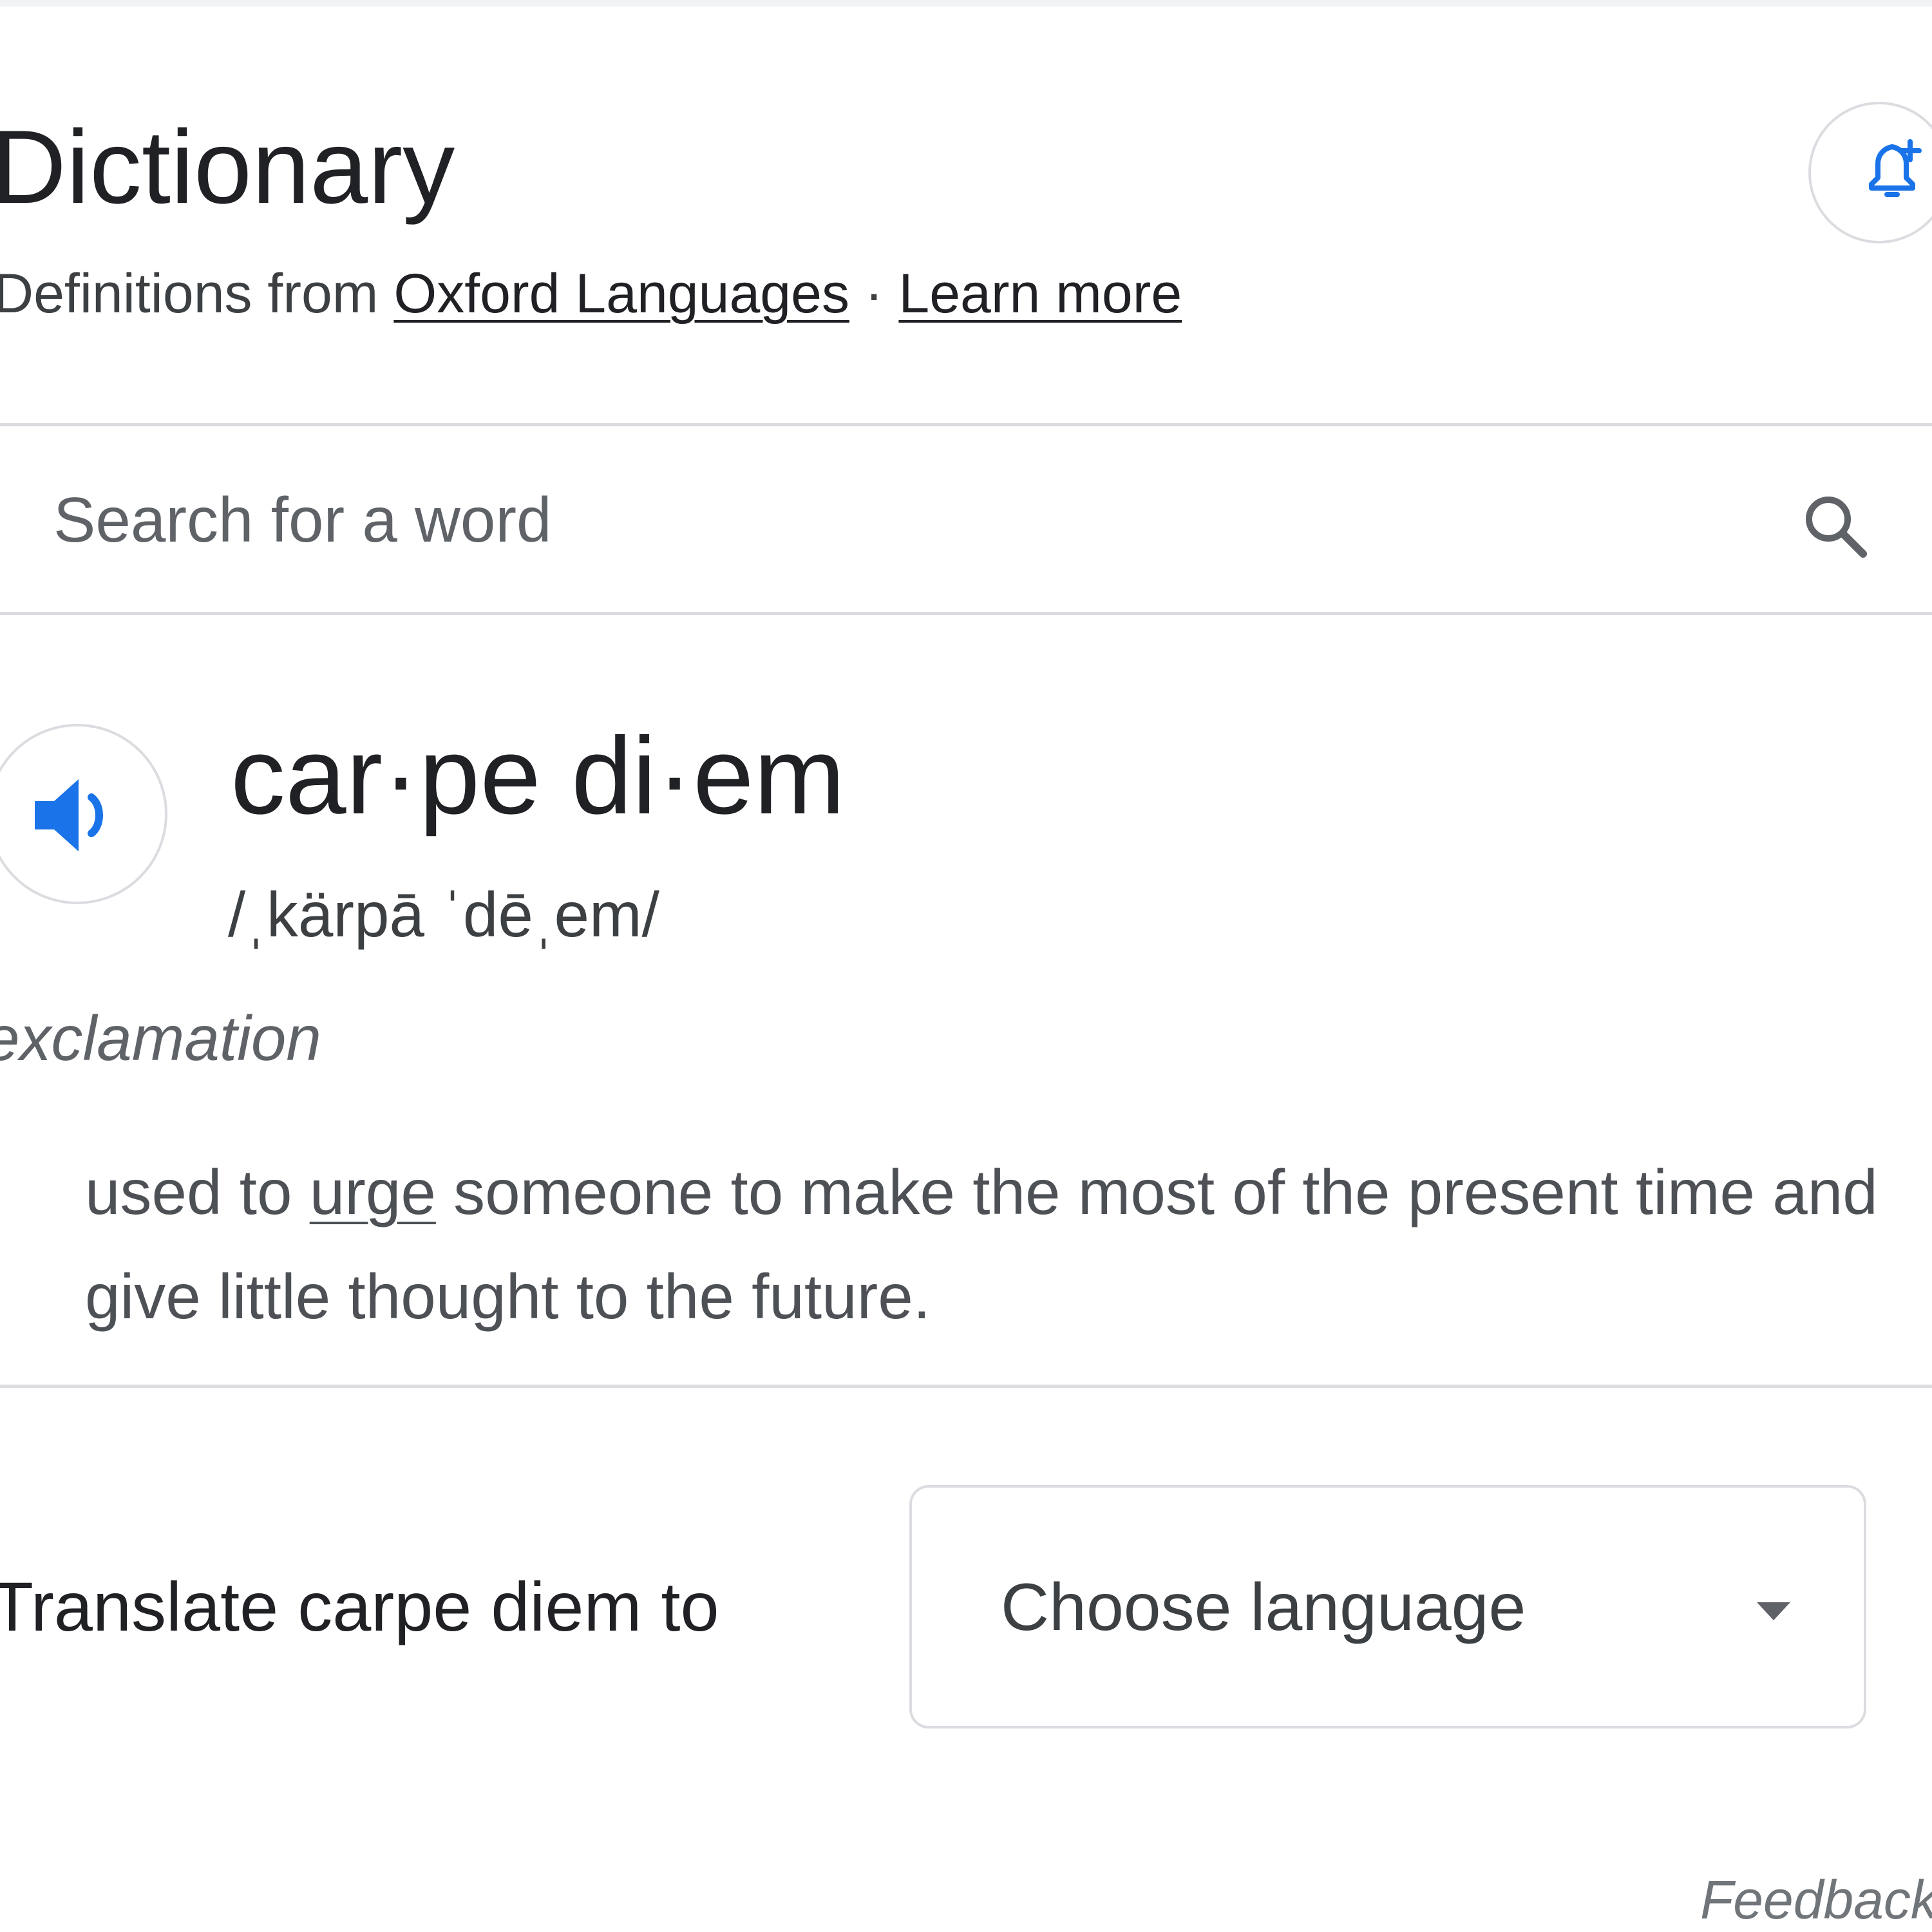 The image size is (1932, 1932). What do you see at coordinates (538, 776) in the screenshot?
I see `headword: car·pe di·em` at bounding box center [538, 776].